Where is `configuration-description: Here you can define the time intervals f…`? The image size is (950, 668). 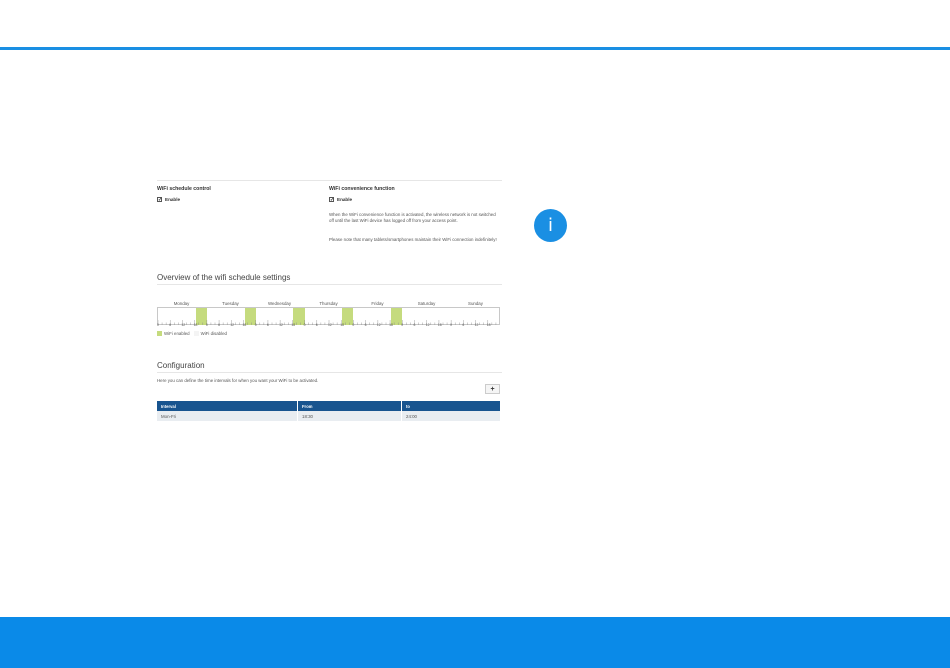
configuration-description: Here you can define the time intervals f… is located at coordinates (238, 380).